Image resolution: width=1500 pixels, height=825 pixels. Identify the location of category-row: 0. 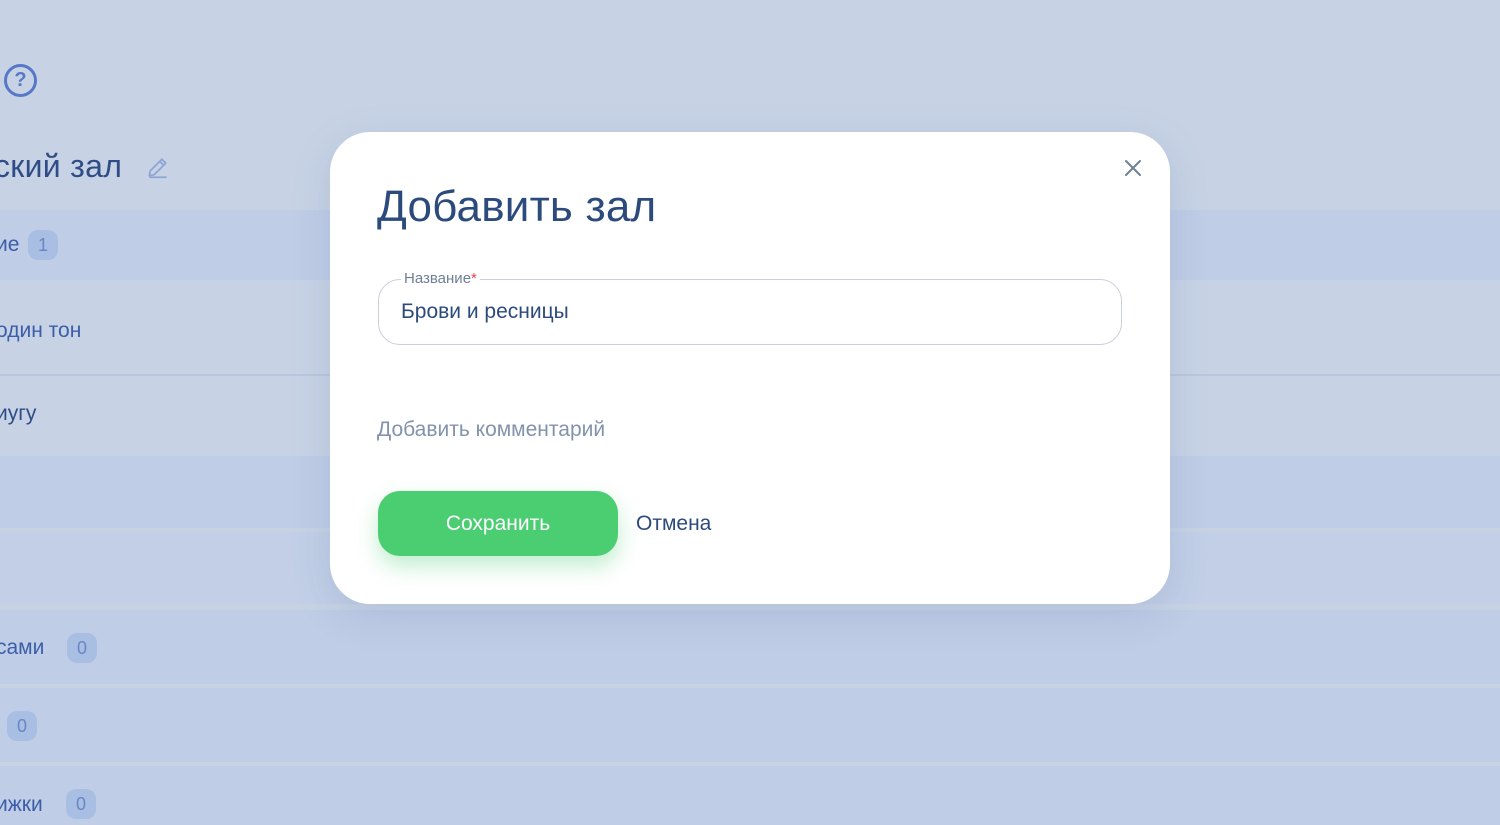
(750, 725).